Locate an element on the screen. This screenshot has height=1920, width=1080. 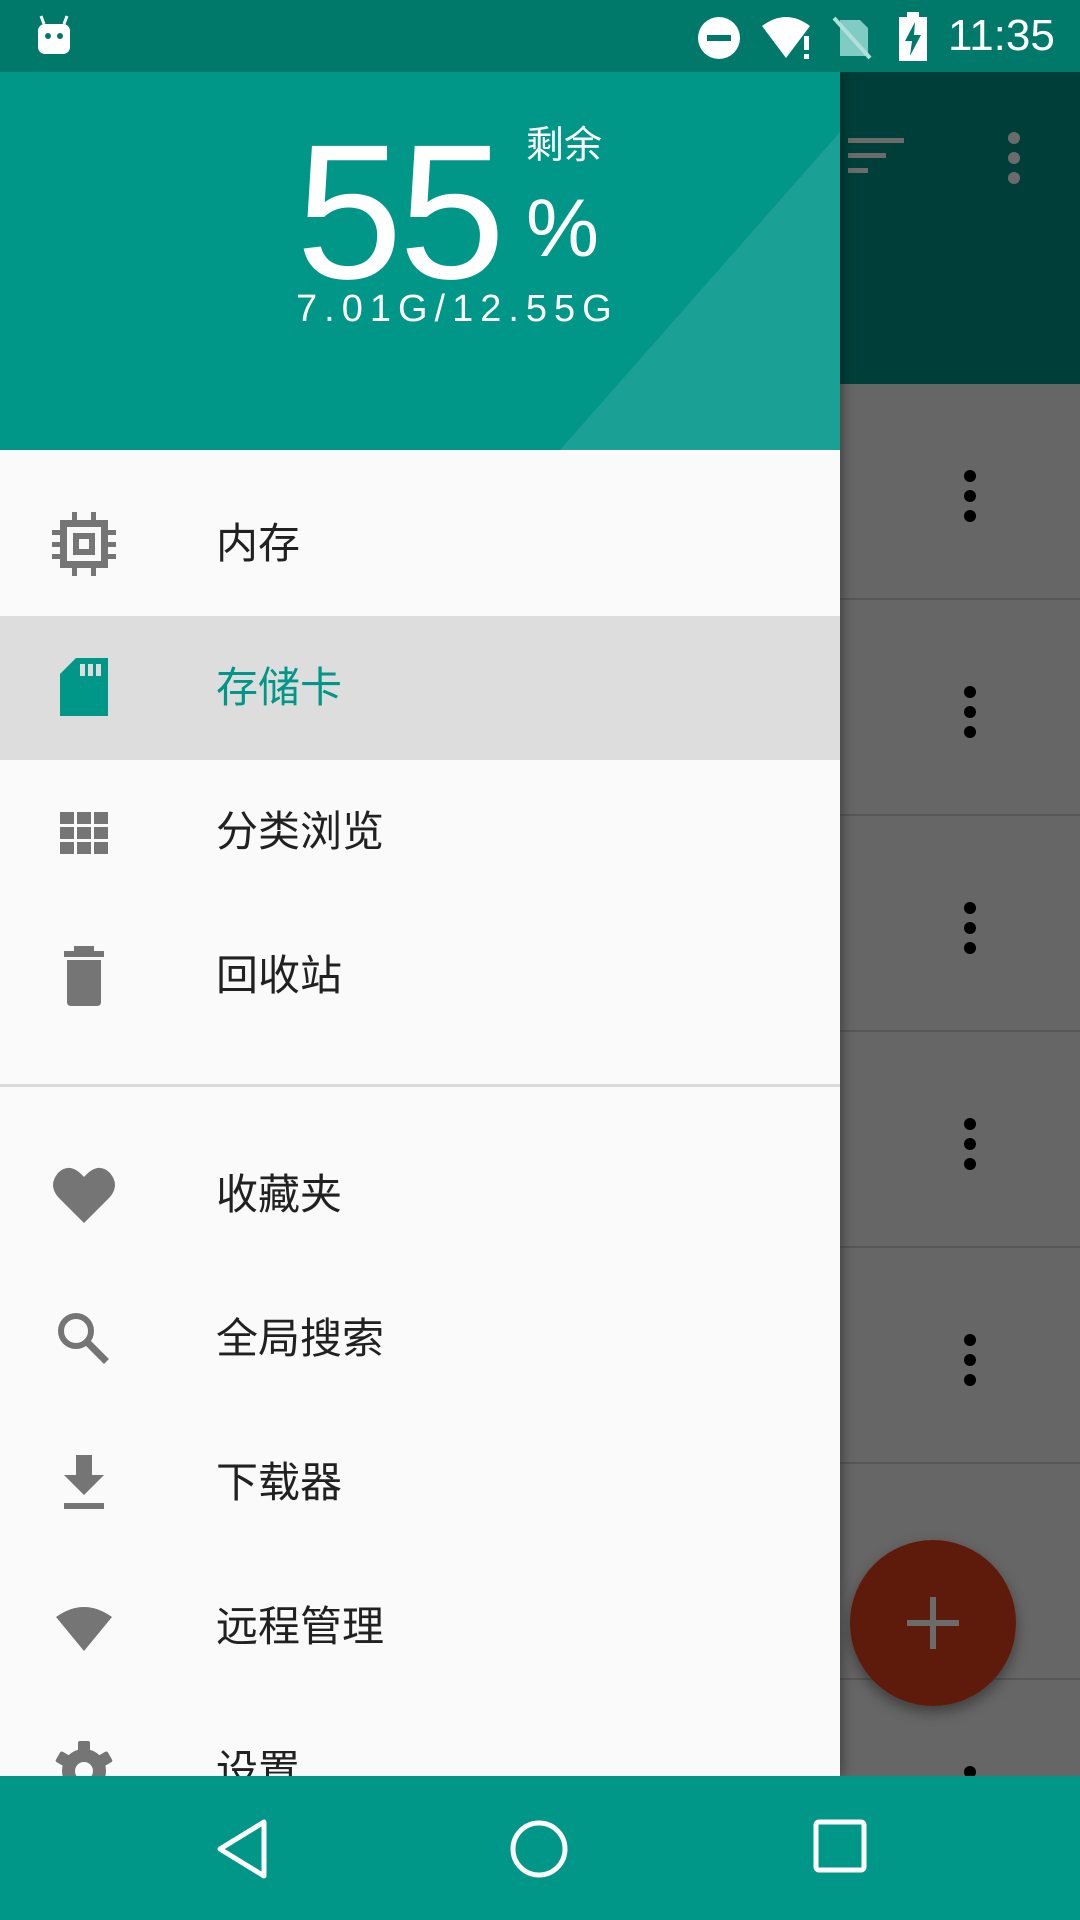
menu-item-sd-card: 存储卡 is located at coordinates (420, 688).